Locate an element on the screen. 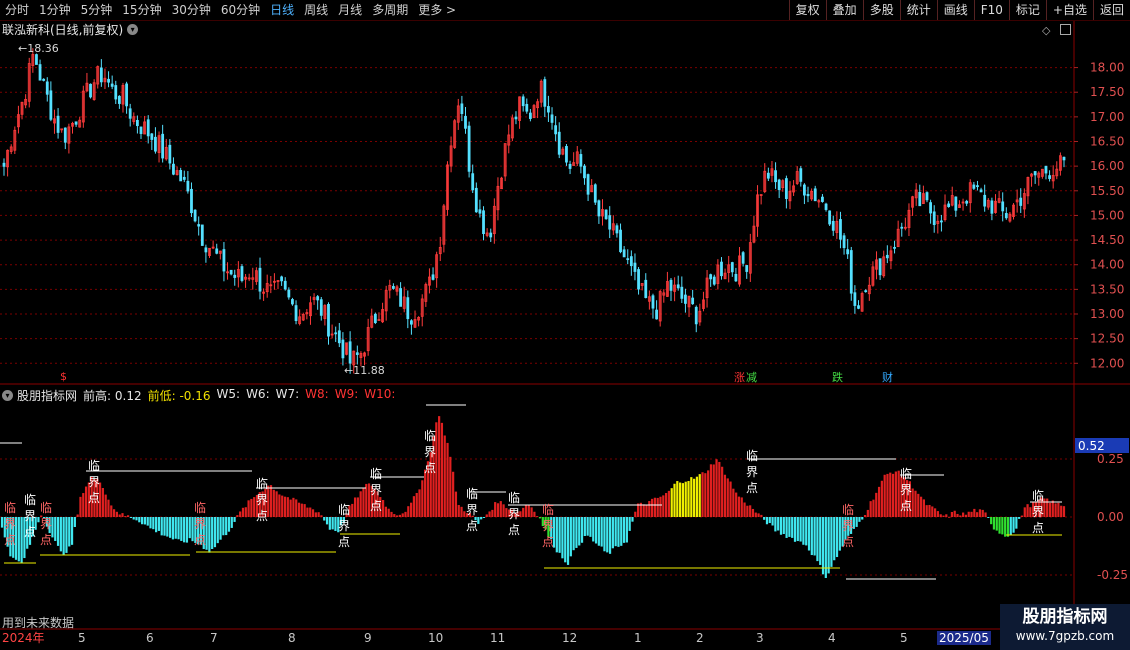 The image size is (1130, 650). toolbar-button-7: +自选 is located at coordinates (1069, 10).